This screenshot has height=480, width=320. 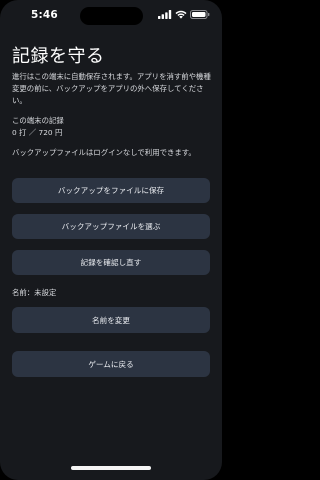 What do you see at coordinates (111, 190) in the screenshot?
I see `save-backup-button: バックアップをファイルに保存` at bounding box center [111, 190].